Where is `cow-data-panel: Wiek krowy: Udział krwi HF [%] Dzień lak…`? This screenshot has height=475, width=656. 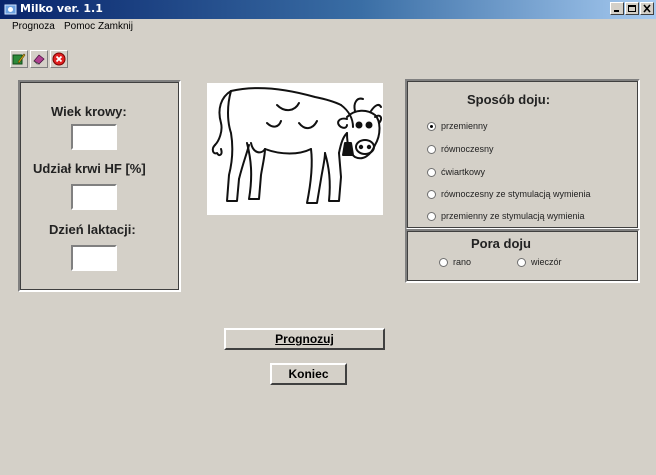 cow-data-panel: Wiek krowy: Udział krwi HF [%] Dzień lak… is located at coordinates (99, 186).